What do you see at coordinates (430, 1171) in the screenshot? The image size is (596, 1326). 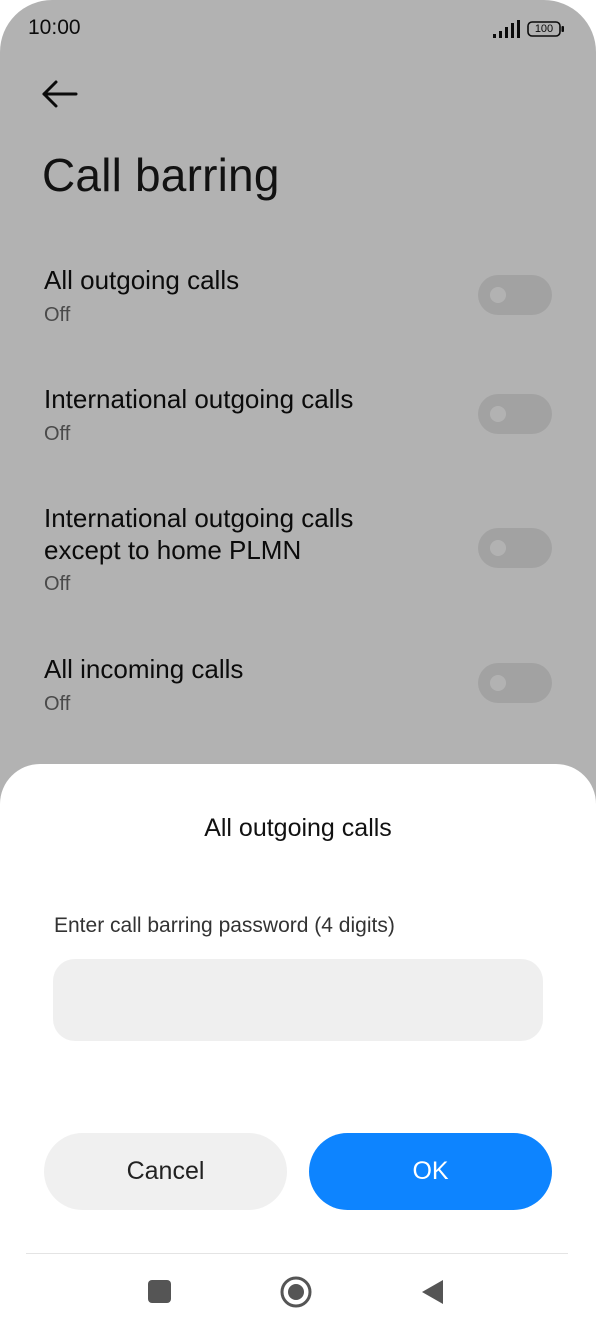 I see `ok-button: OK` at bounding box center [430, 1171].